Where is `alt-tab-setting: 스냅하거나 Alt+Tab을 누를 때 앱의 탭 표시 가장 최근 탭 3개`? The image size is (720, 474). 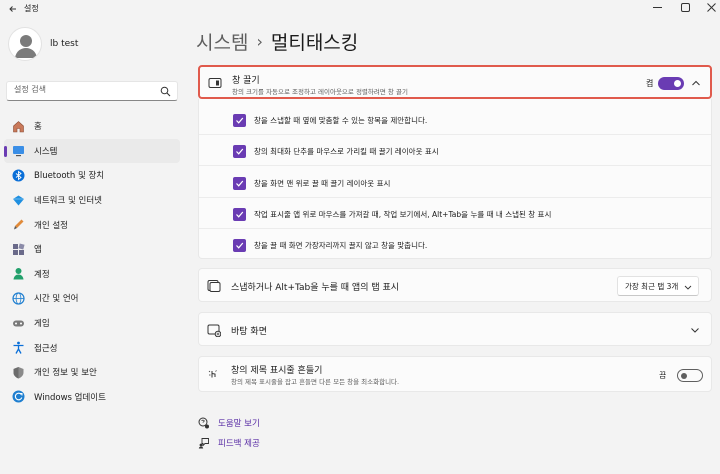 alt-tab-setting: 스냅하거나 Alt+Tab을 누를 때 앱의 탭 표시 가장 최근 탭 3개 is located at coordinates (455, 285).